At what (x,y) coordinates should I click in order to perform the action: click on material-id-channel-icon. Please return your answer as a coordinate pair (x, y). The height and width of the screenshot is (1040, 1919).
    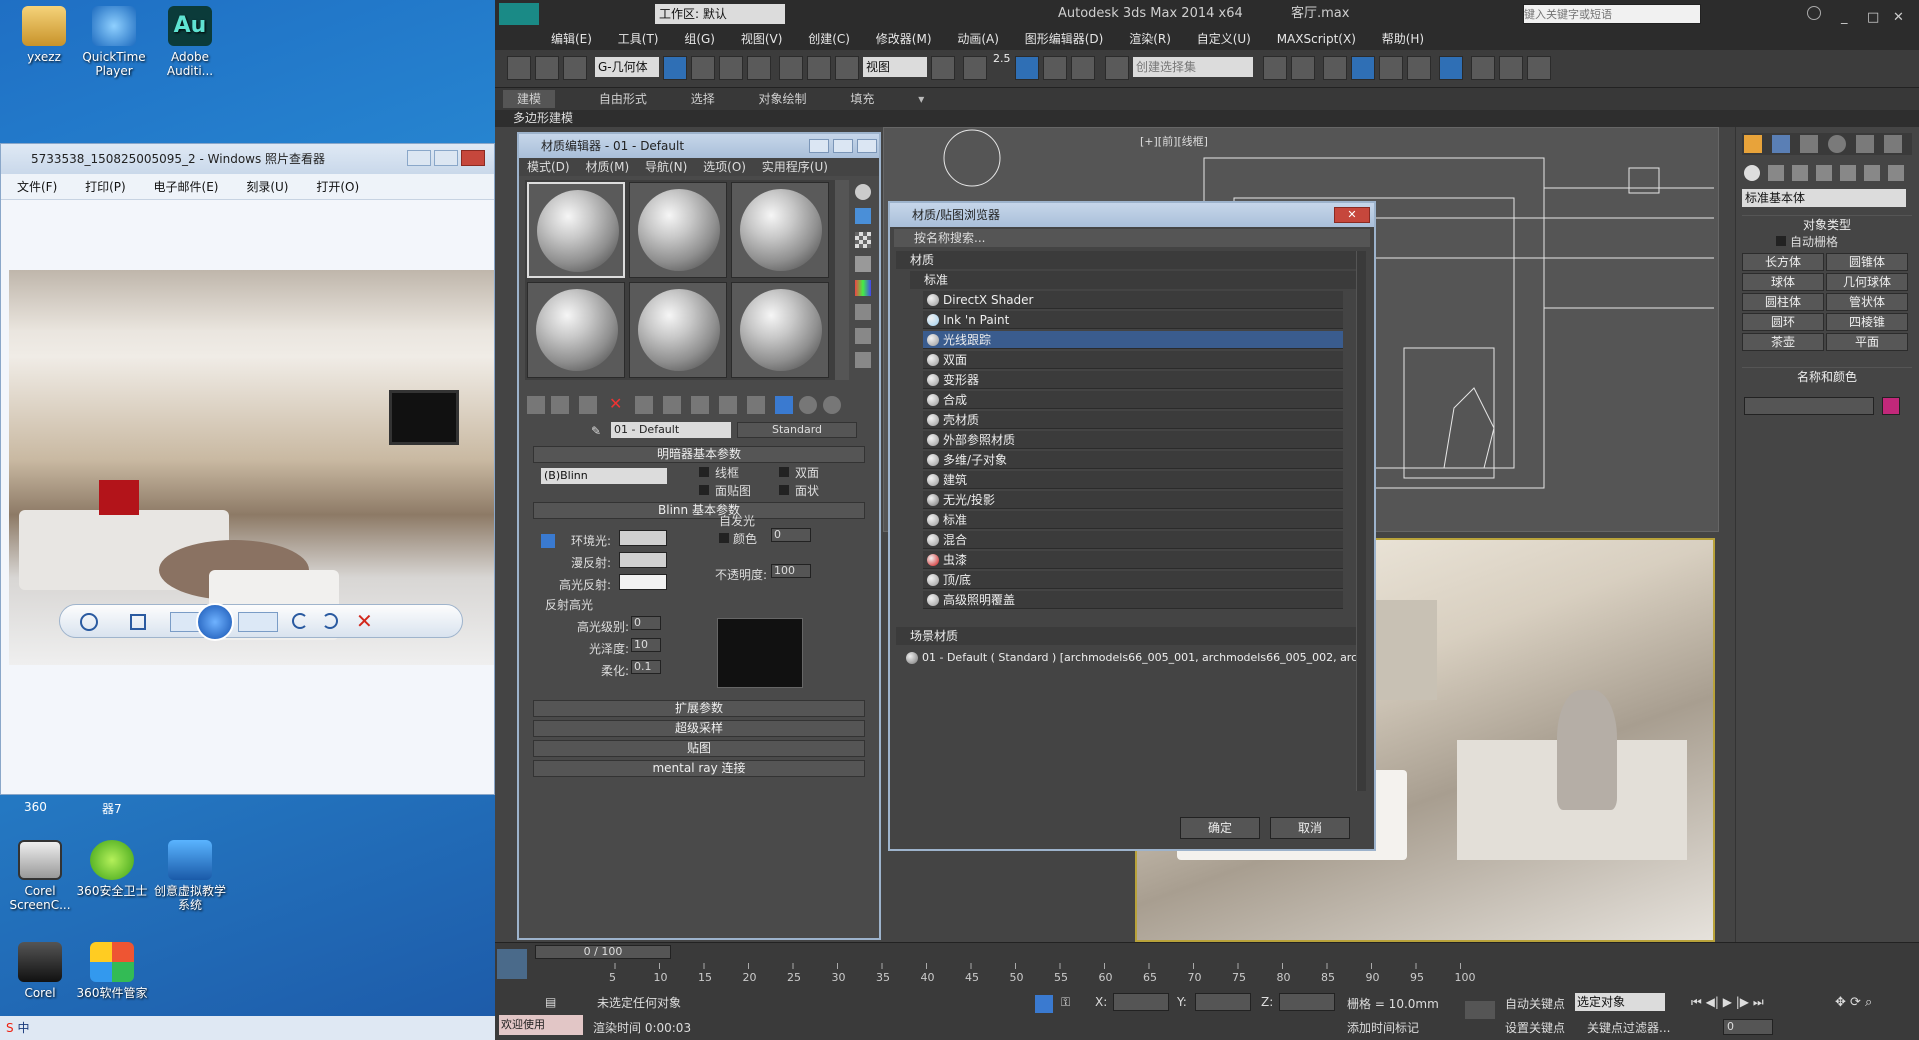
    Looking at the image, I should click on (728, 405).